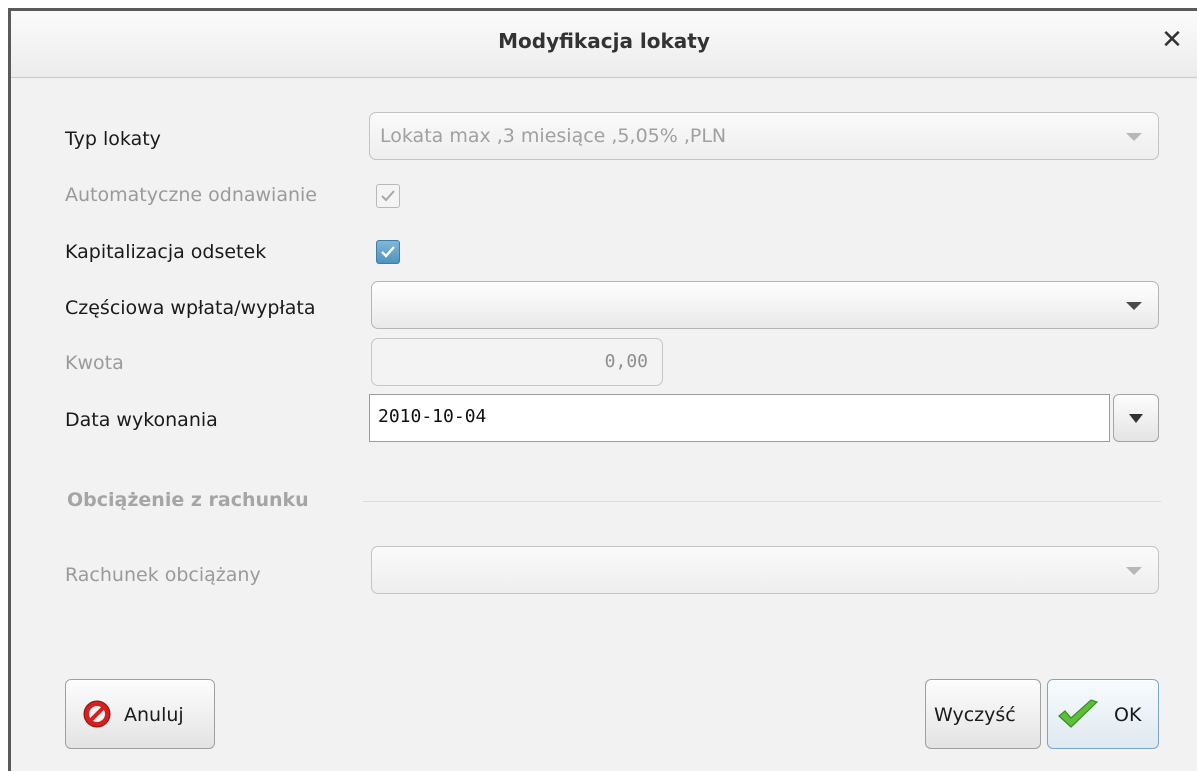 The image size is (1197, 771). What do you see at coordinates (188, 500) in the screenshot?
I see `section-title: Obciążenie z rachunku` at bounding box center [188, 500].